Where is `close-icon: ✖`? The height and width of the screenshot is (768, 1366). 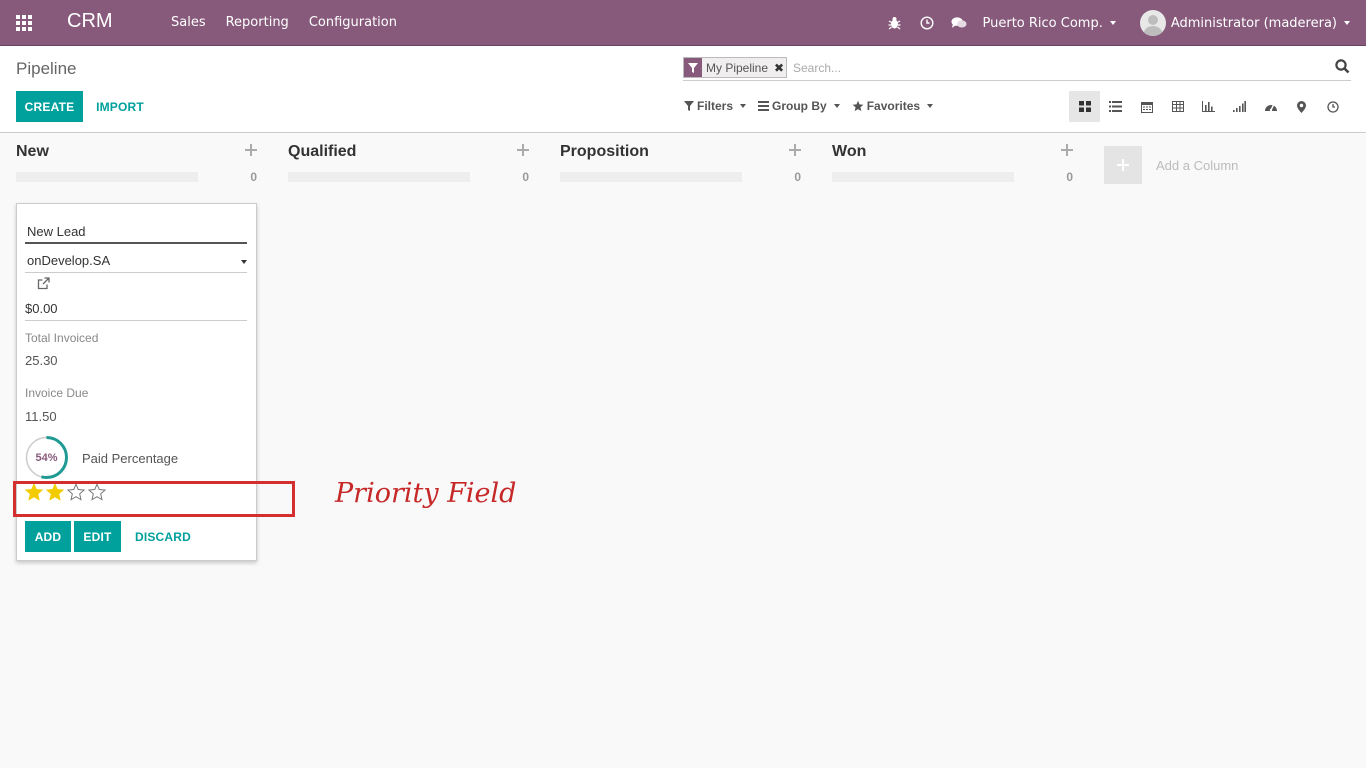 close-icon: ✖ is located at coordinates (779, 67).